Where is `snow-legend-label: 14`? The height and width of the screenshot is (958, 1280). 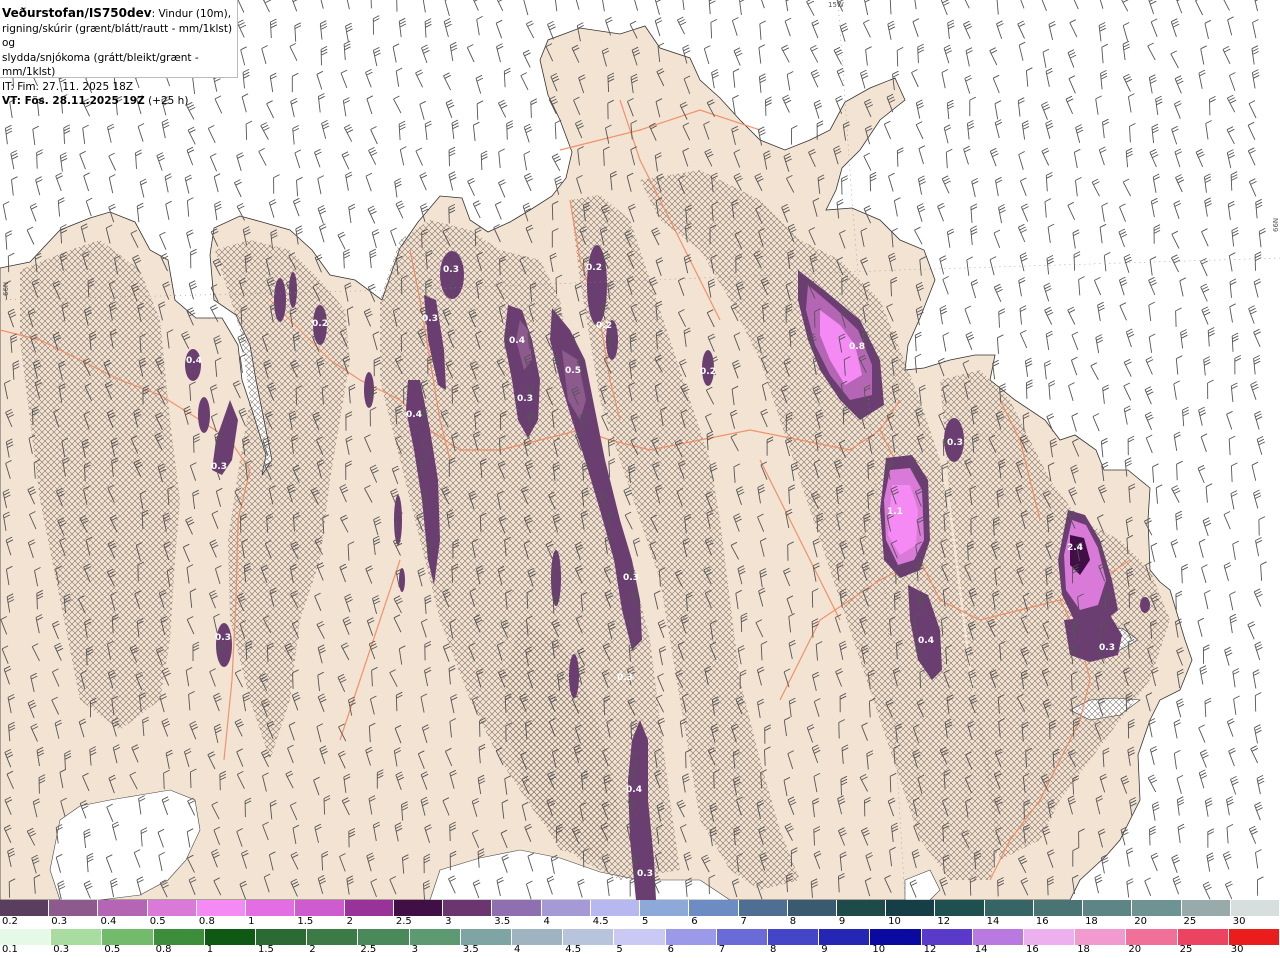
snow-legend-label: 14 is located at coordinates (993, 921).